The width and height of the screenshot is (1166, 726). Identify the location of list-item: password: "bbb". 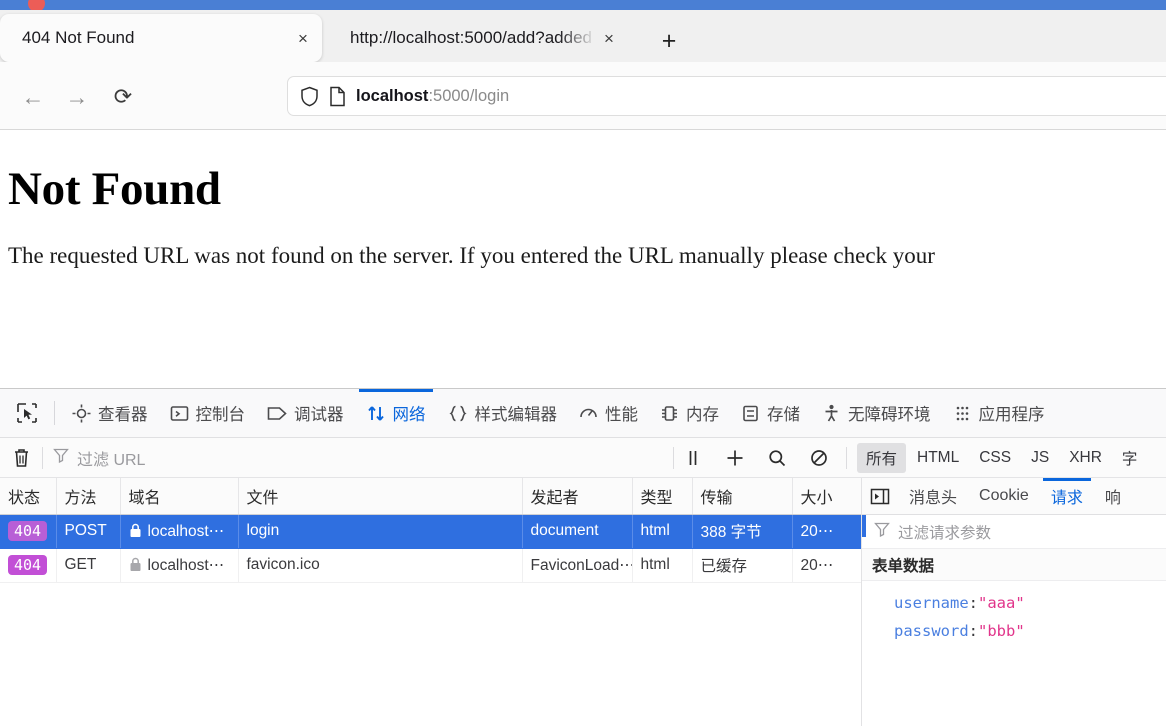
(1014, 631).